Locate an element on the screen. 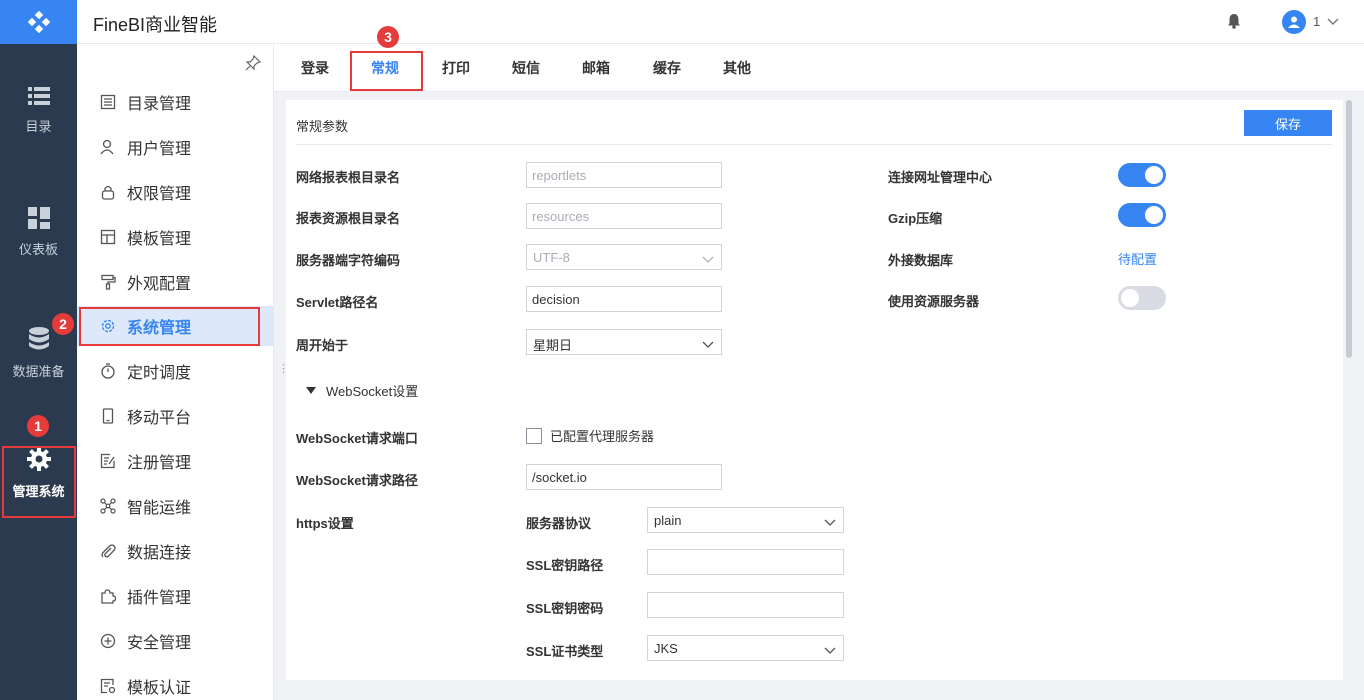  mobile-icon is located at coordinates (108, 416).